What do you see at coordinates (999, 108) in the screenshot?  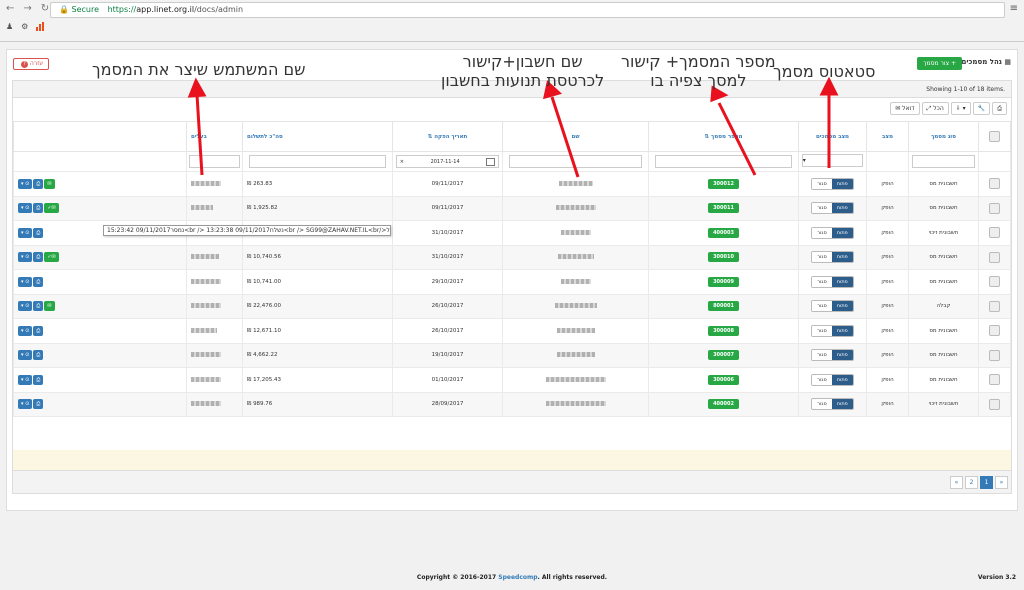 I see `print-icon: ⎙` at bounding box center [999, 108].